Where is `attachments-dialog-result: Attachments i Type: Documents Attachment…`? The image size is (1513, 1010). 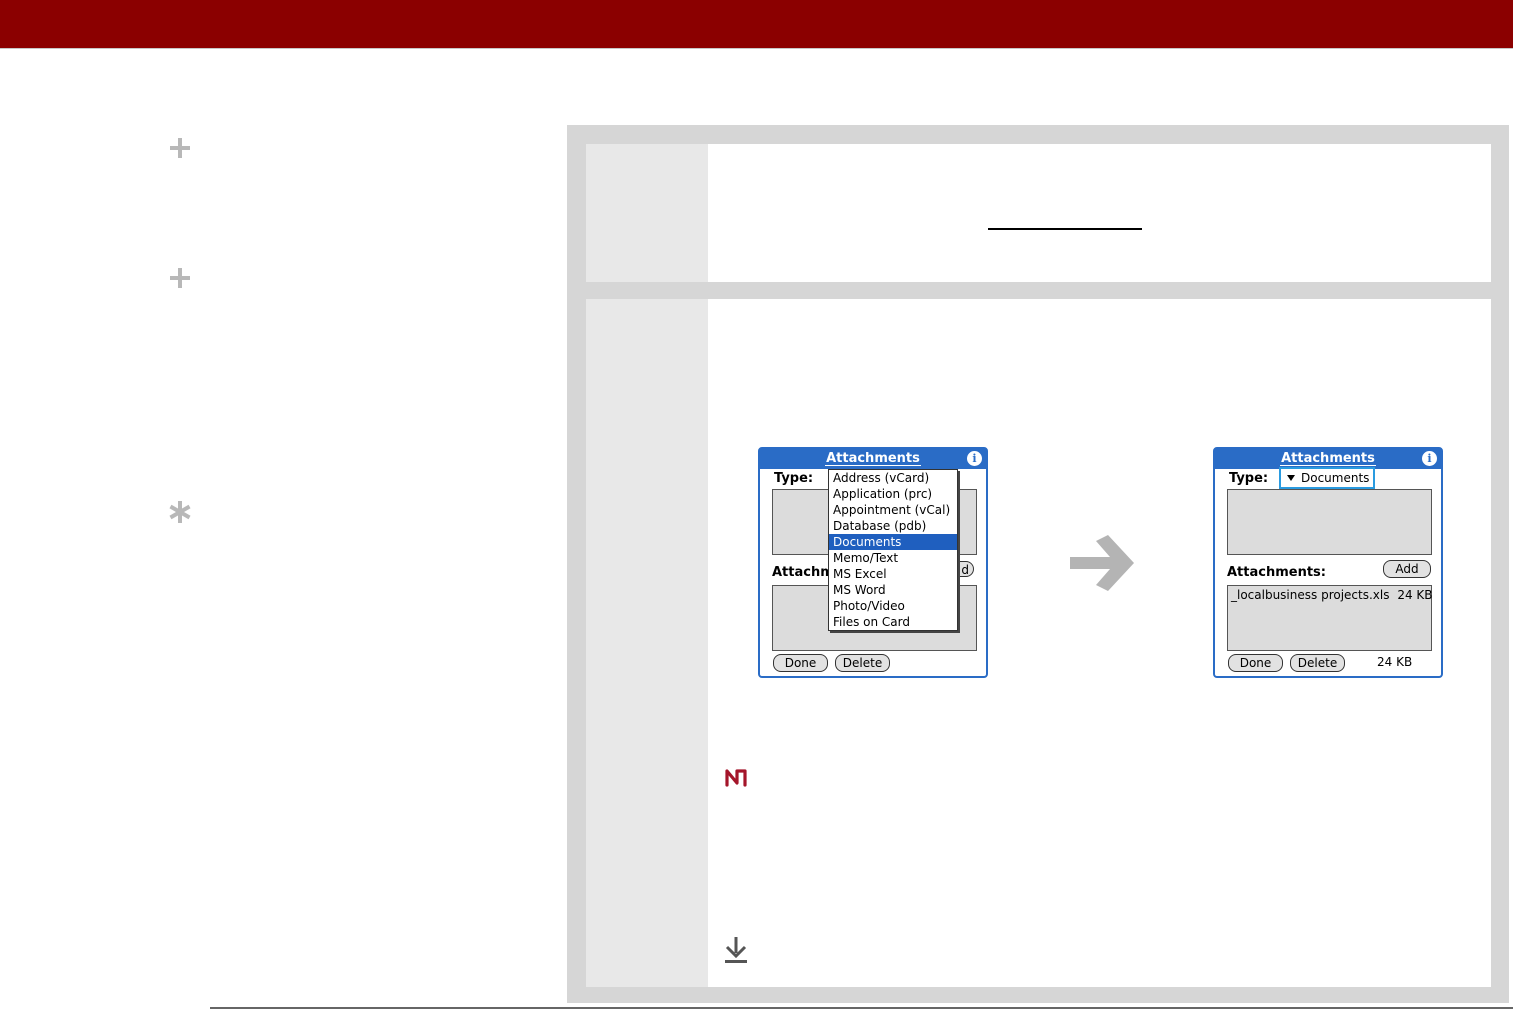 attachments-dialog-result: Attachments i Type: Documents Attachment… is located at coordinates (1328, 562).